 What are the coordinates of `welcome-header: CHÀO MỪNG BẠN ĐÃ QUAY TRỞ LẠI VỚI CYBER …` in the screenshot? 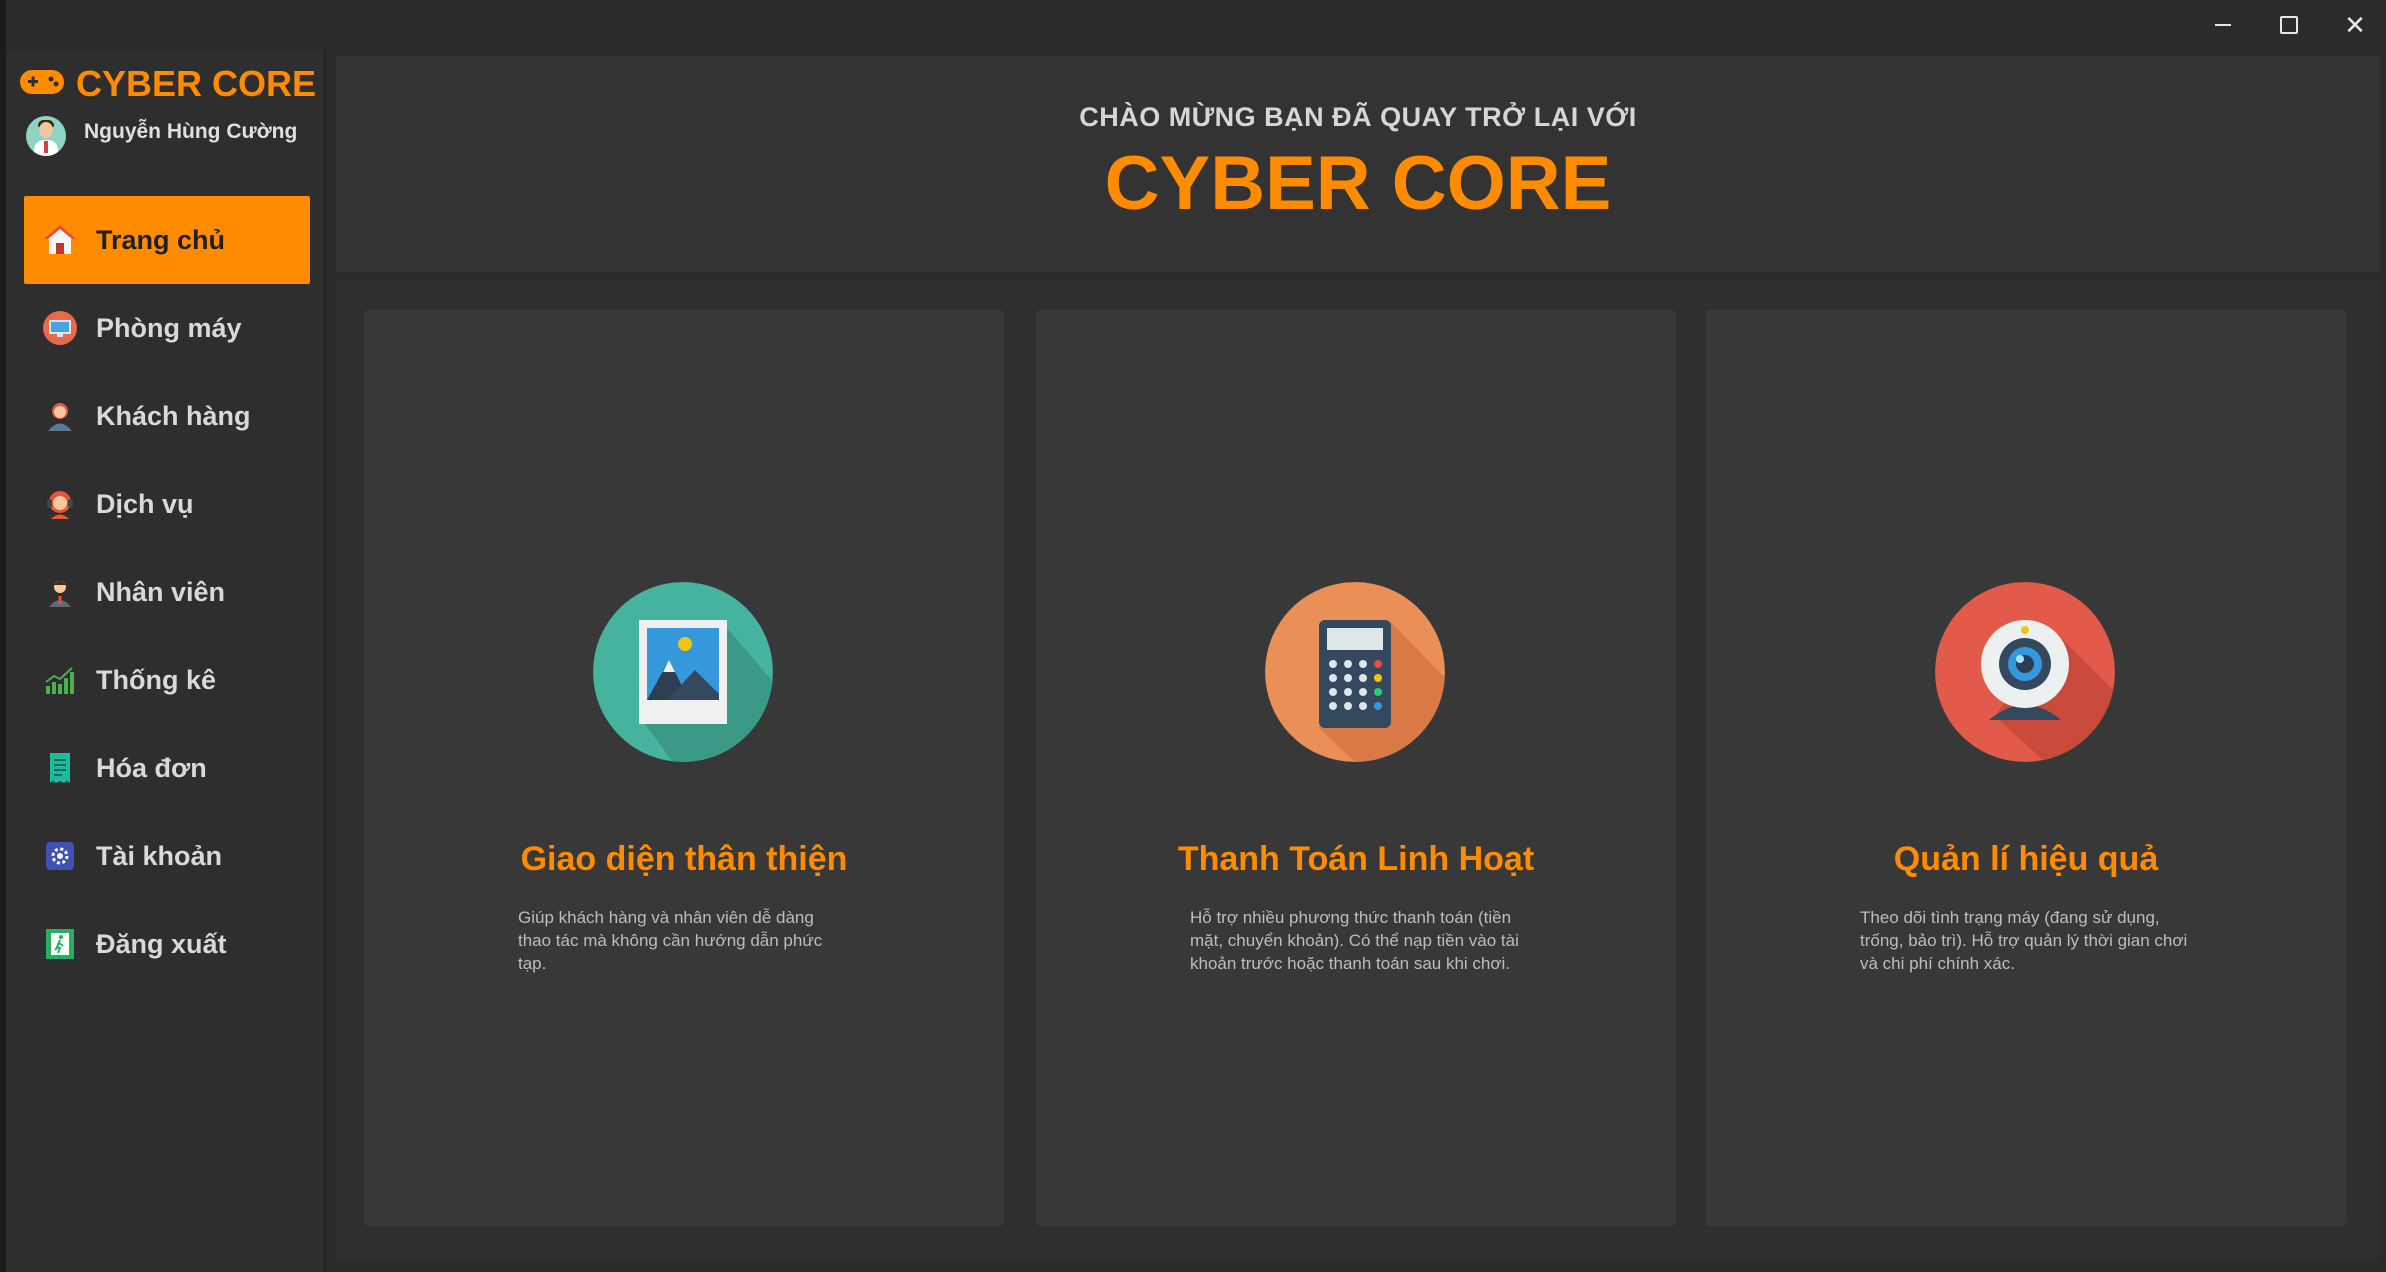 It's located at (1358, 164).